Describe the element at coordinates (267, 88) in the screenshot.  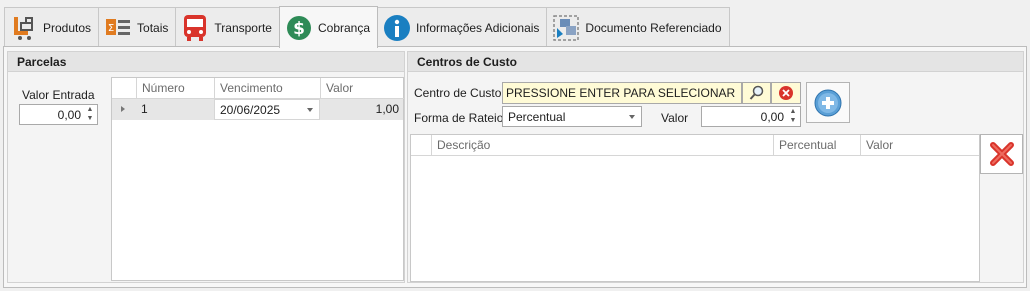
I see `col-vencimento: Vencimento` at that location.